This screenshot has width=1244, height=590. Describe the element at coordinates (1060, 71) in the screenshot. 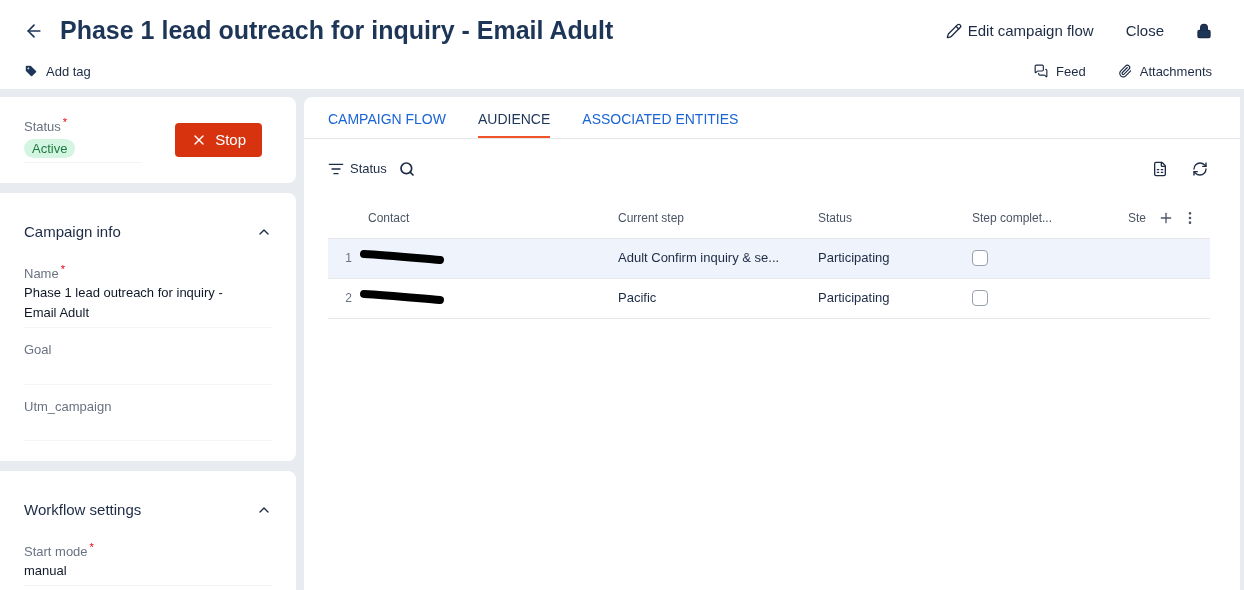

I see `feed-link: Feed` at that location.